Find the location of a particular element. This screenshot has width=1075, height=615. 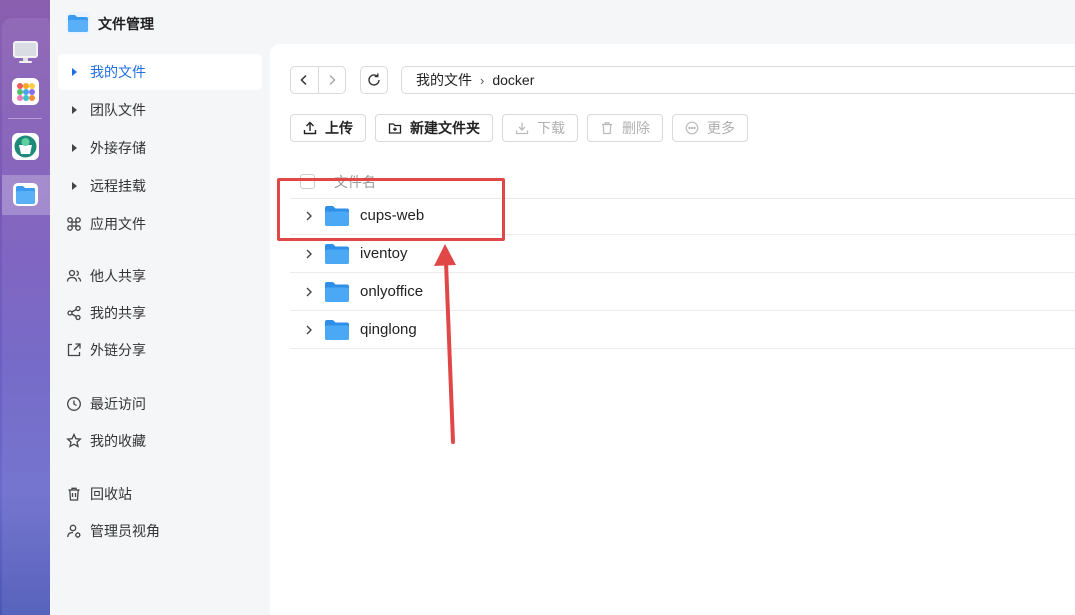

sidebar-item-team-files: 团队文件 is located at coordinates (160, 110).